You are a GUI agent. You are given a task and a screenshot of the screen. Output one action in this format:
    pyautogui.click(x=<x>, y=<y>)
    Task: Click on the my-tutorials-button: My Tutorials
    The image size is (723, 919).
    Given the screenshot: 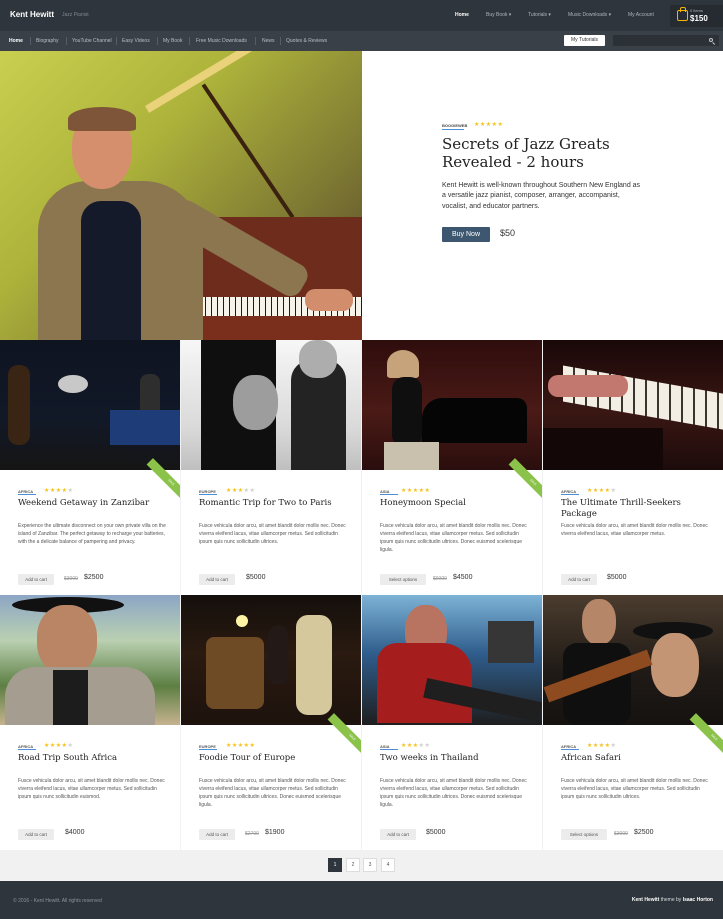 What is the action you would take?
    pyautogui.click(x=584, y=40)
    